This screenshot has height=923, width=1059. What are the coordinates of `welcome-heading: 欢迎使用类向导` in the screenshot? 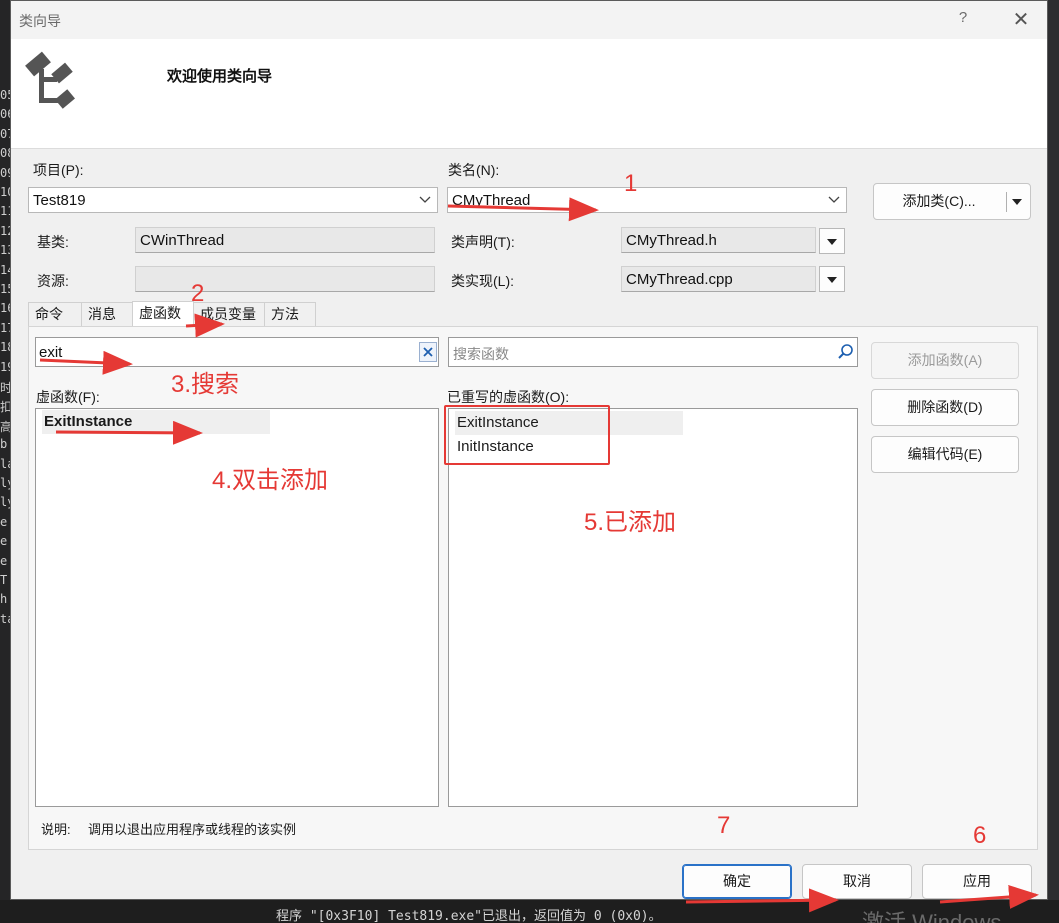 It's located at (220, 76).